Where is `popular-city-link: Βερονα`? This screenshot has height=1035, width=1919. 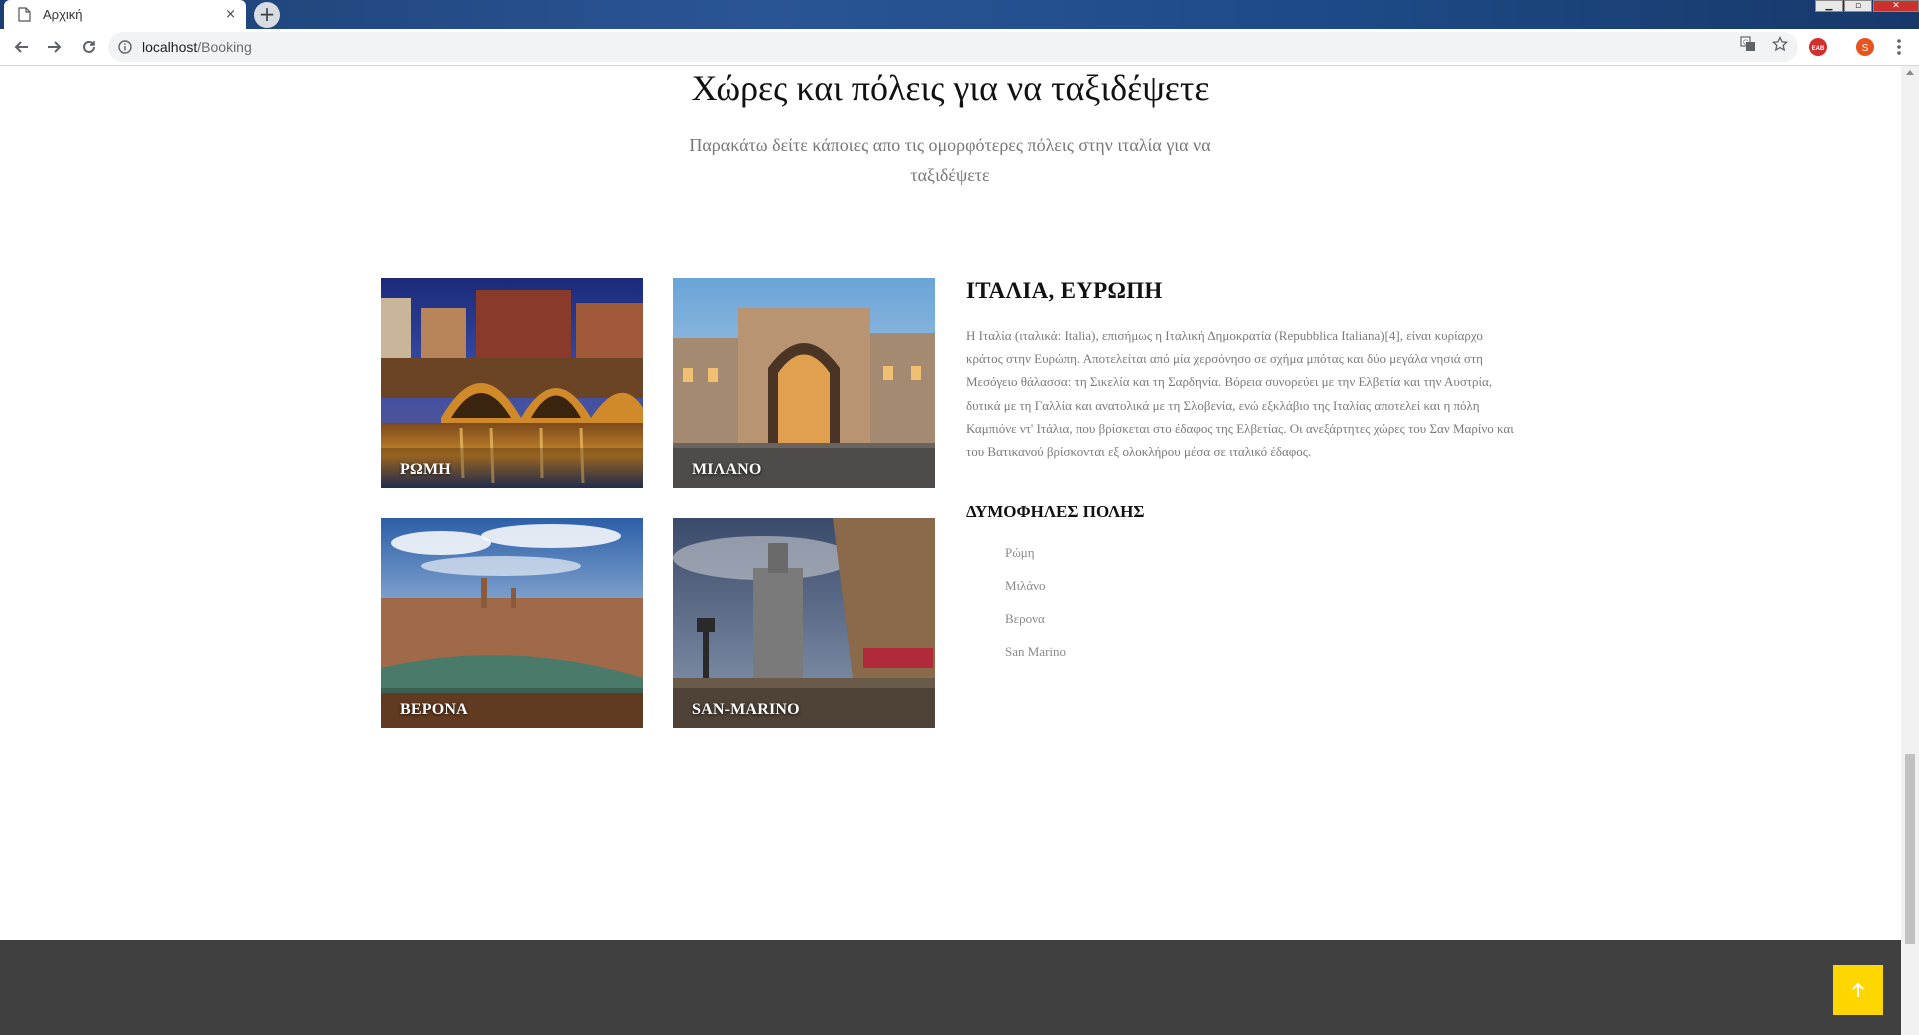 popular-city-link: Βερονα is located at coordinates (1035, 625).